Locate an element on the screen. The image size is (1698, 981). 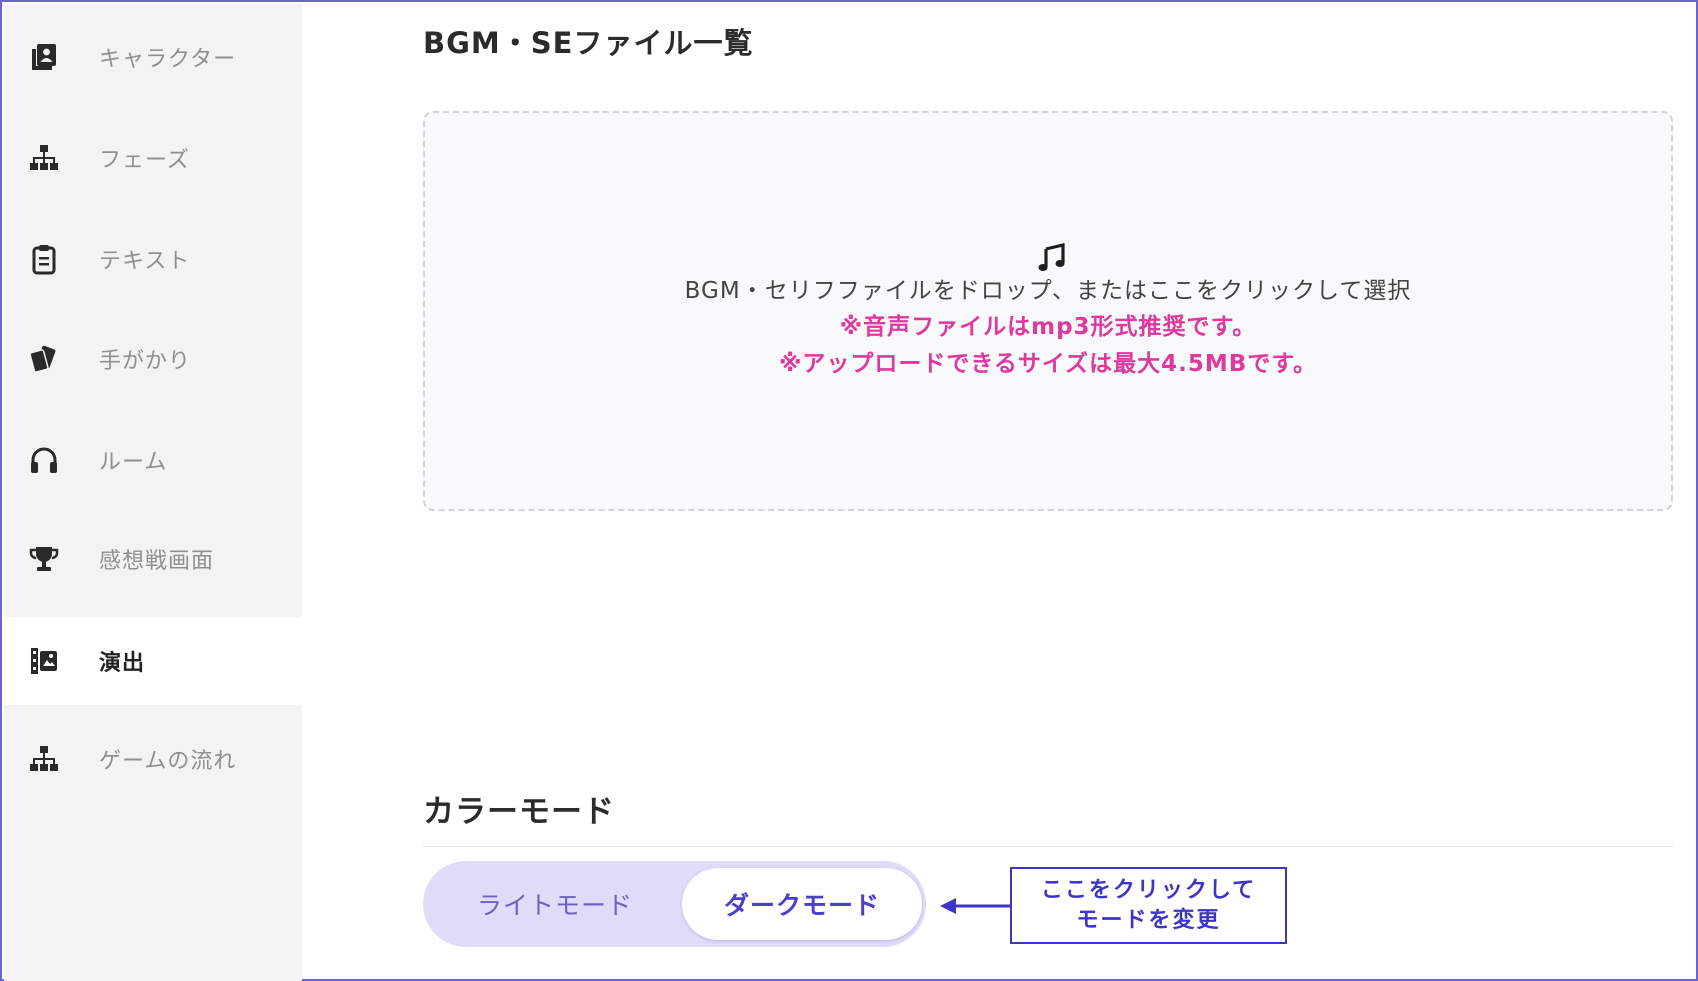
sidebar-item-label: 感想戦画面 is located at coordinates (157, 561).